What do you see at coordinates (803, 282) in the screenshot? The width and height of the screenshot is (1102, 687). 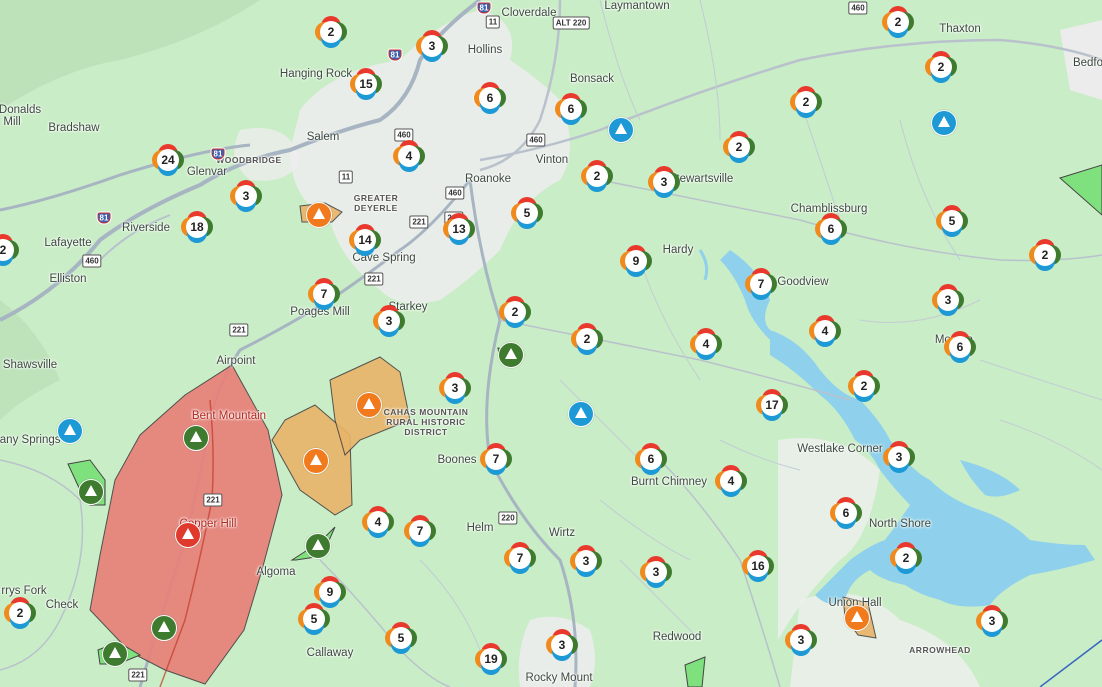 I see `place-label-goodview: Goodview` at bounding box center [803, 282].